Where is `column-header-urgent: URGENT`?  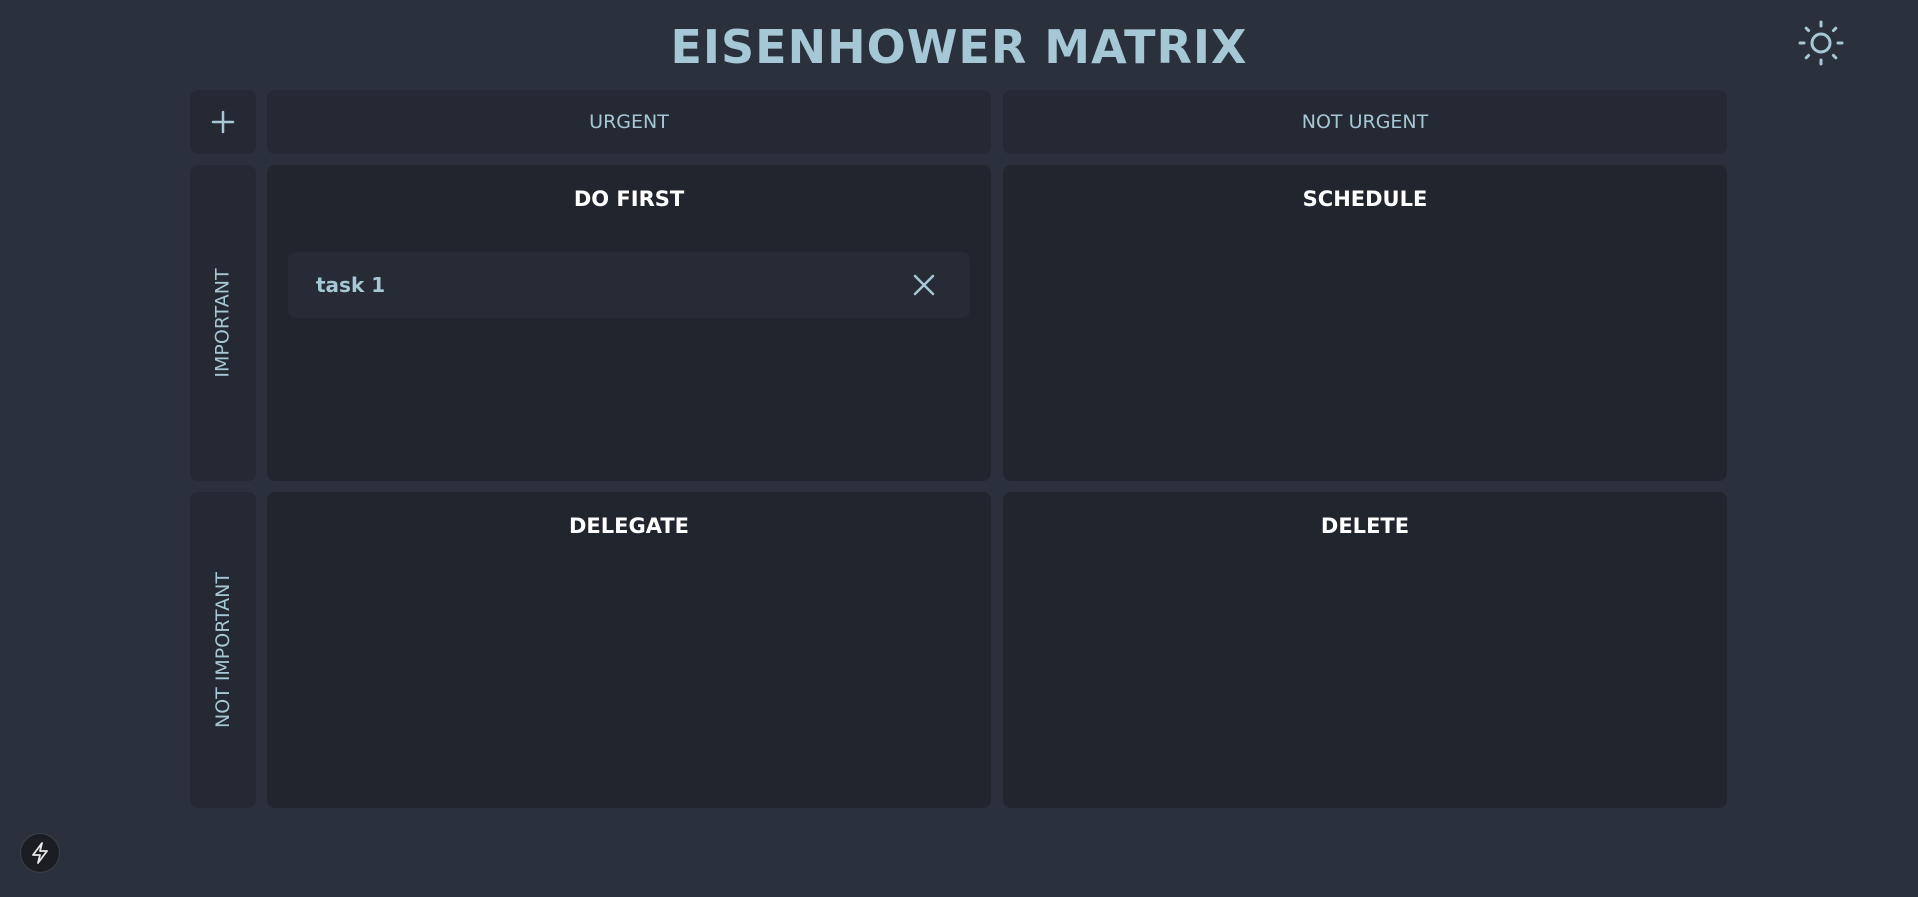 column-header-urgent: URGENT is located at coordinates (629, 122).